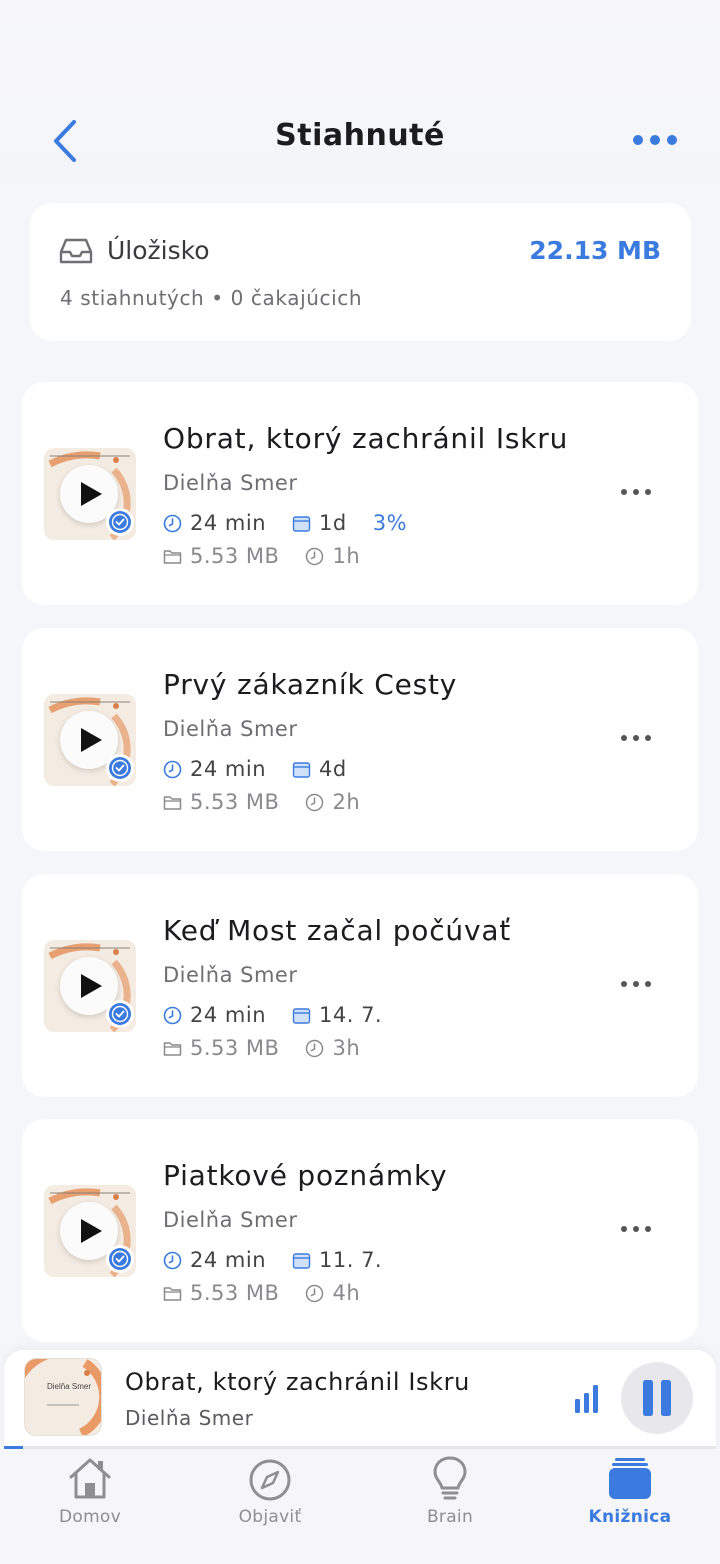  Describe the element at coordinates (305, 1175) in the screenshot. I see `episode-title: Piatkové poznámky` at that location.